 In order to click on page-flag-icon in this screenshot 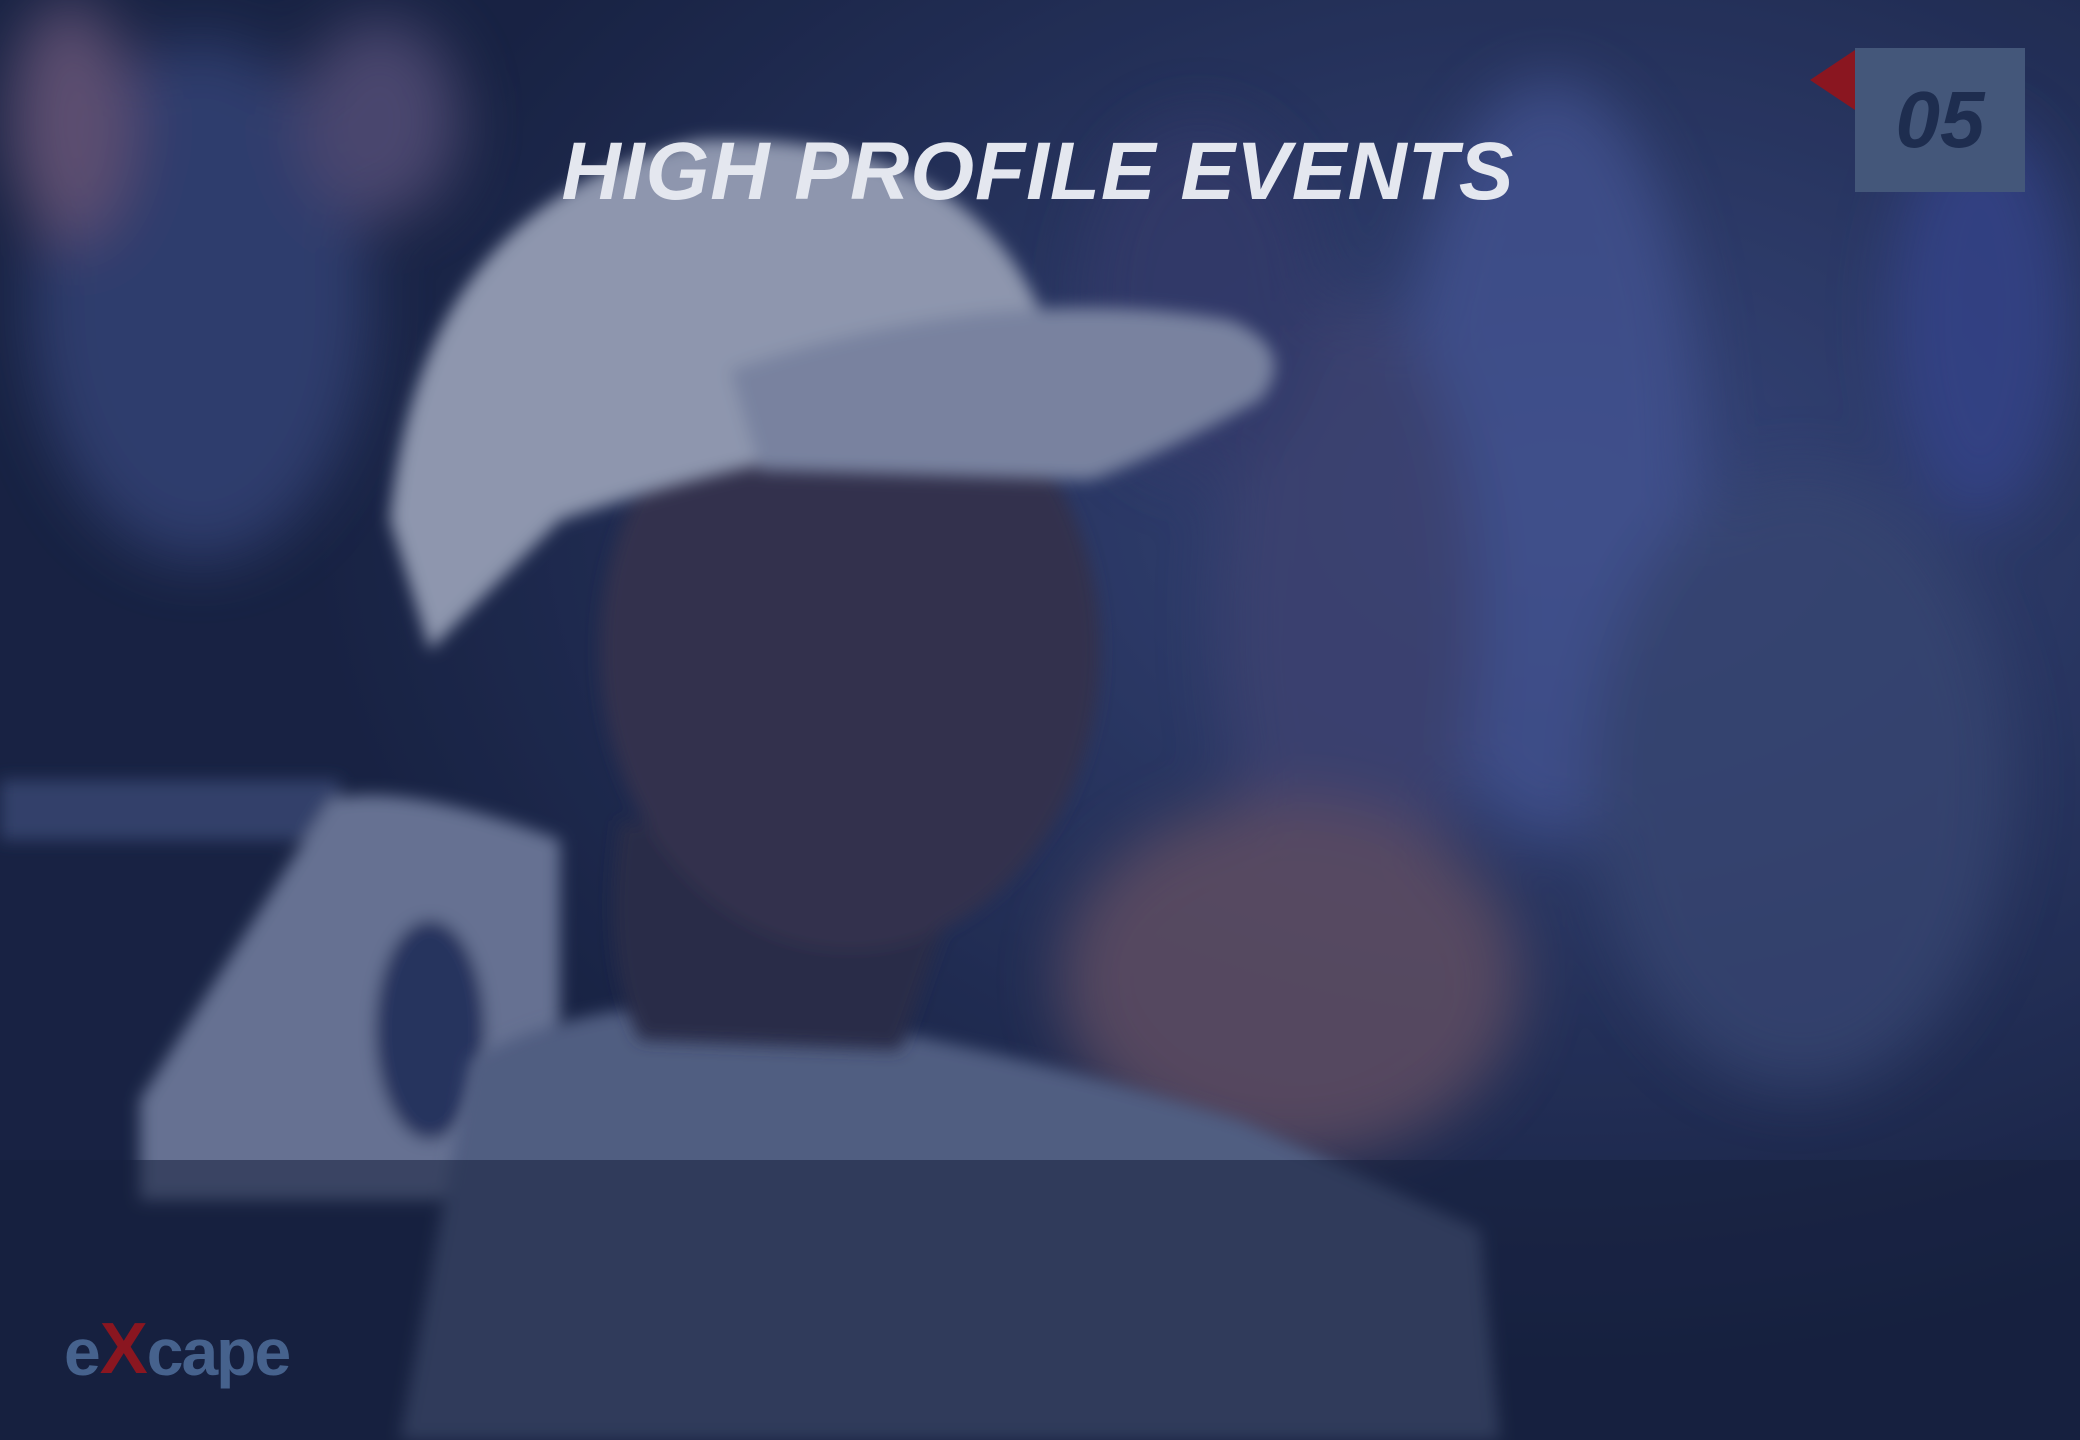, I will do `click(1832, 80)`.